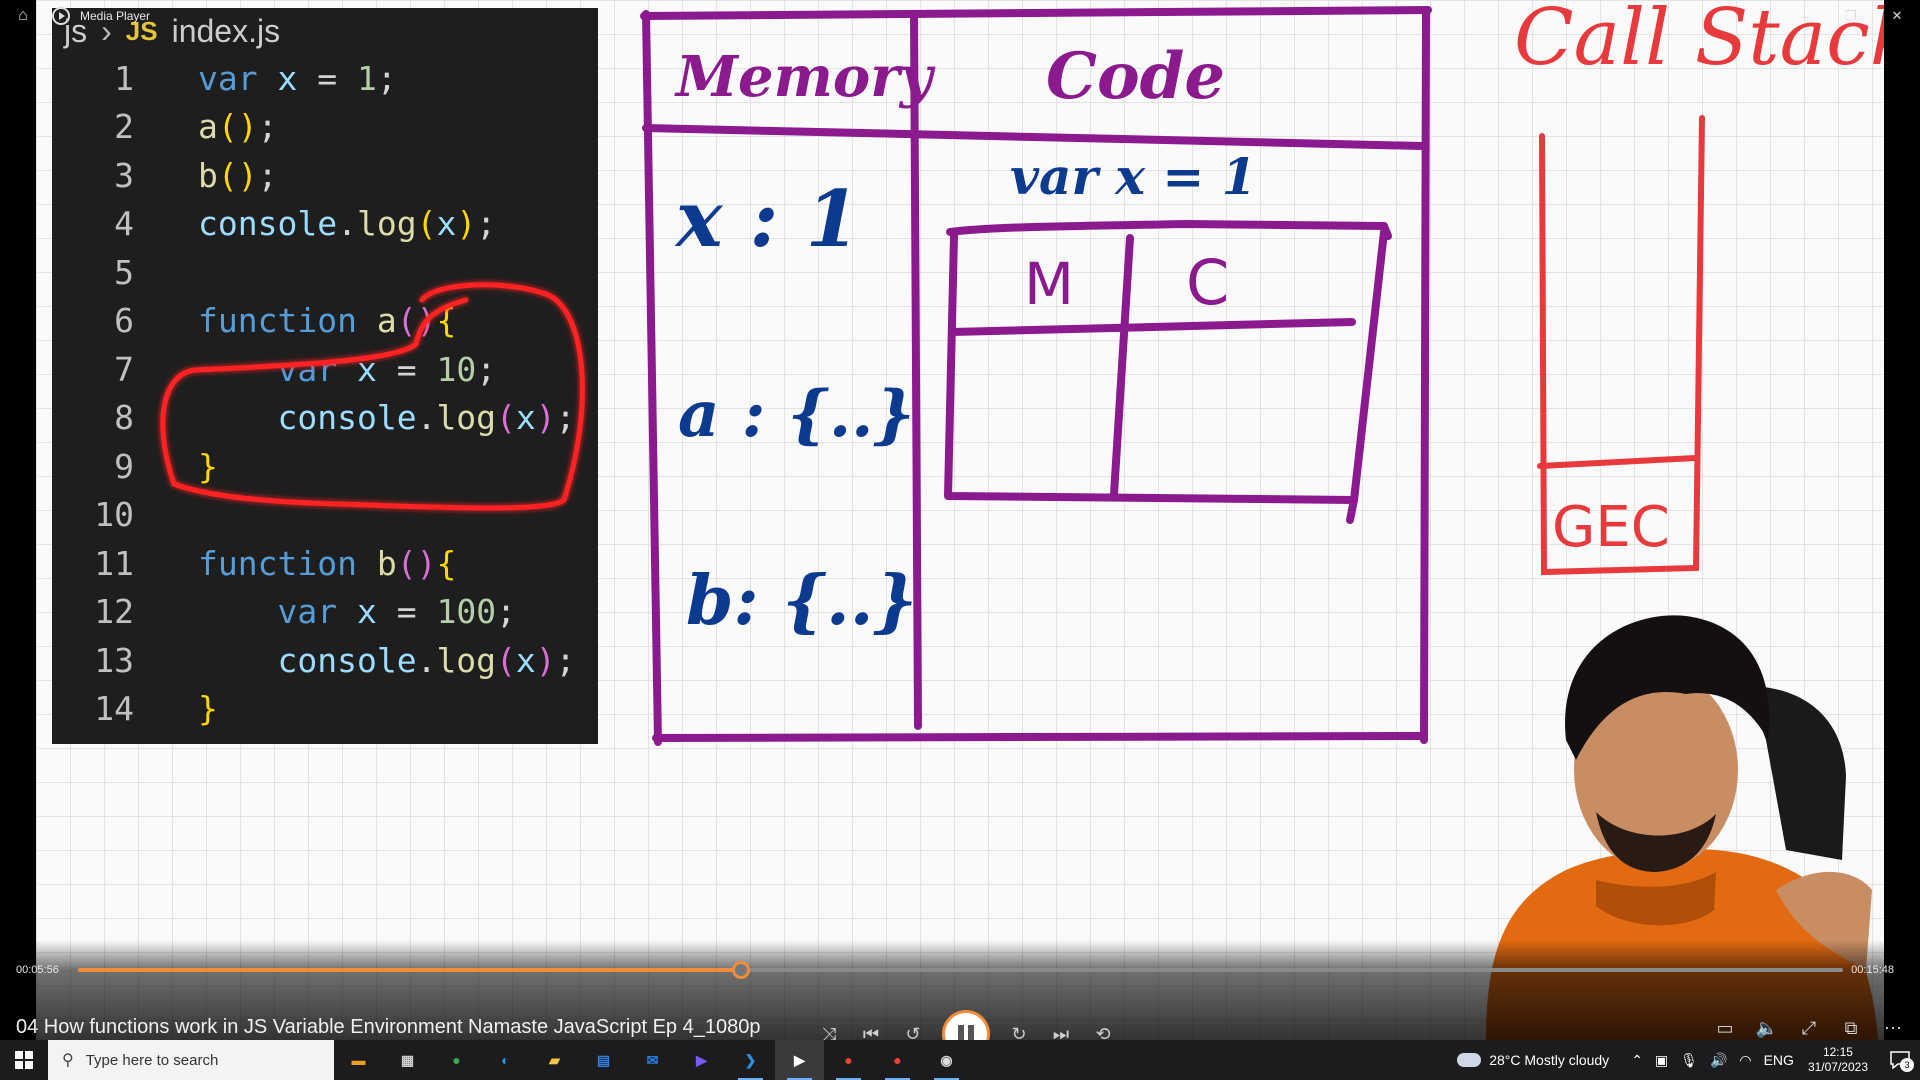  What do you see at coordinates (1779, 1060) in the screenshot?
I see `language-indicator: ENG` at bounding box center [1779, 1060].